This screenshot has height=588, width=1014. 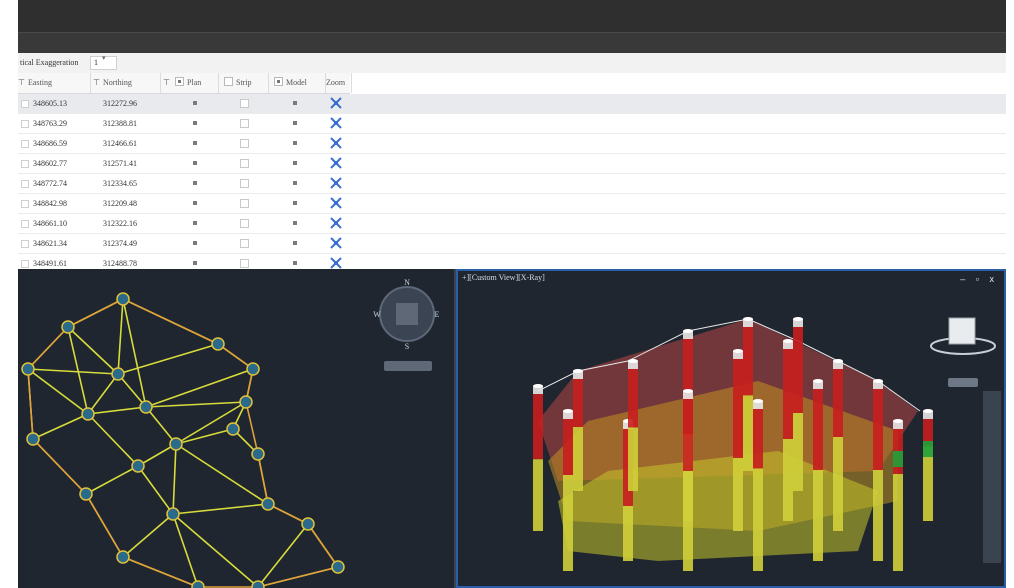 I want to click on cell-northing: 312334.65, so click(x=120, y=183).